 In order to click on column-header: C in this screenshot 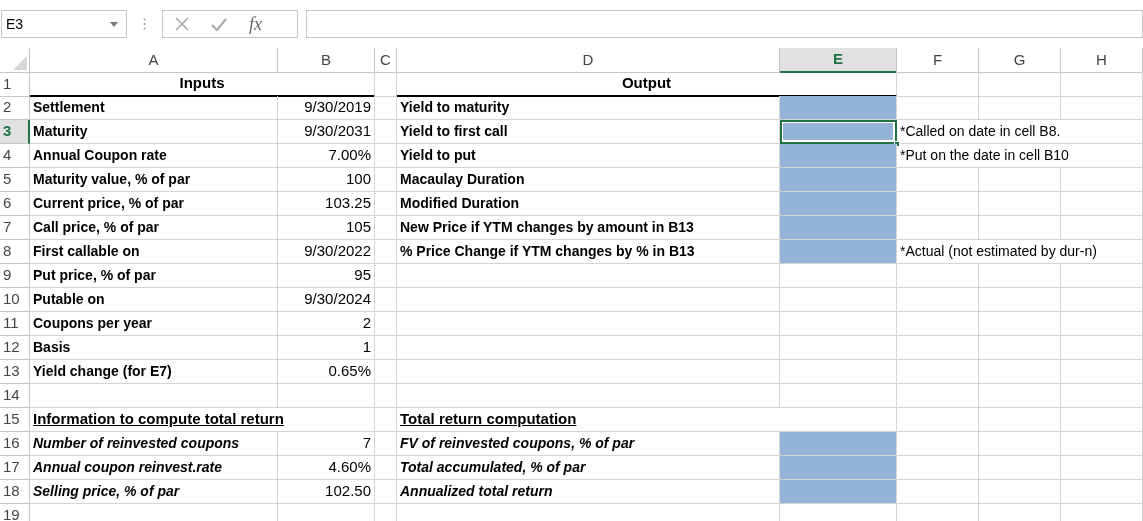, I will do `click(386, 60)`.